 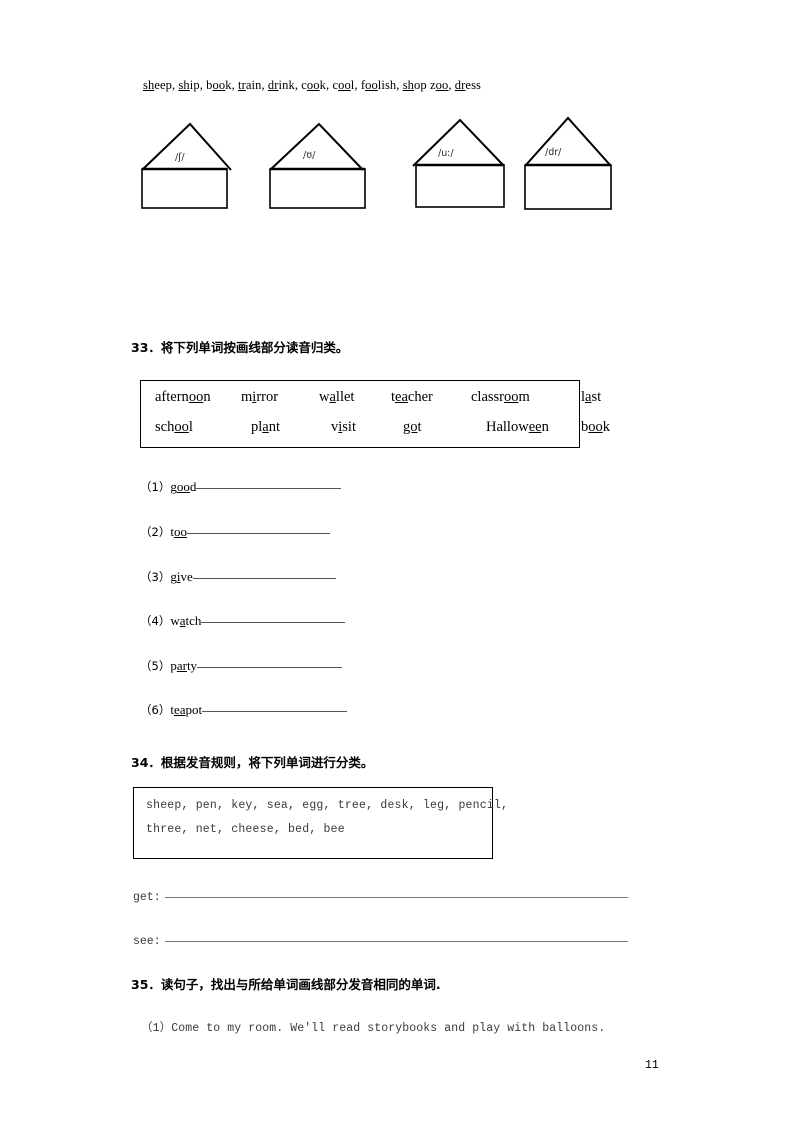 I want to click on page-number: 11, so click(x=652, y=1065).